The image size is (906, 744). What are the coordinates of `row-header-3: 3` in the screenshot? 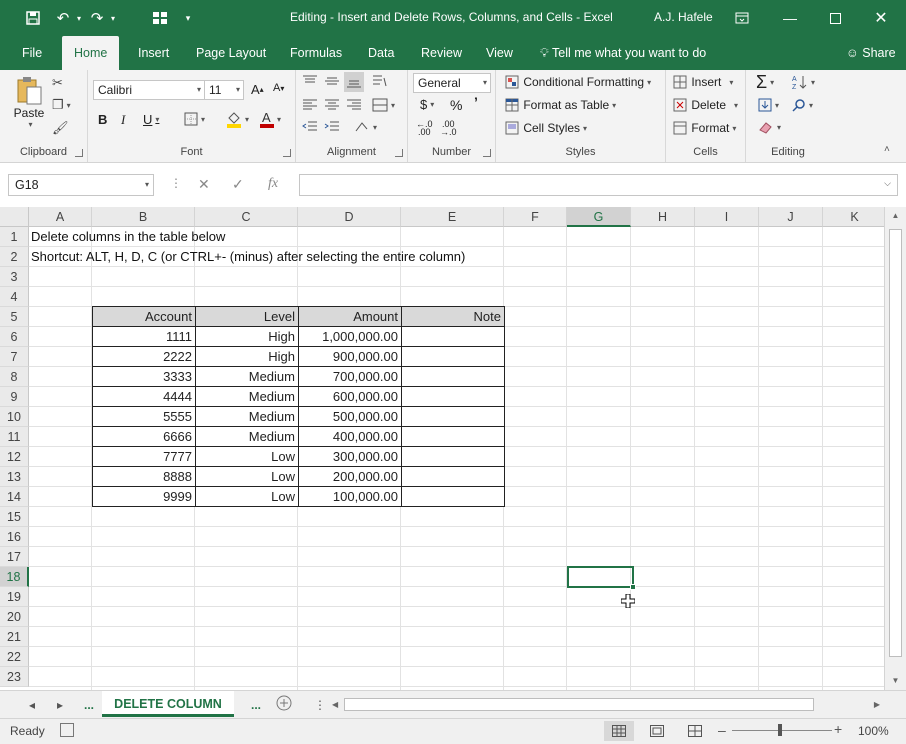 It's located at (14, 277).